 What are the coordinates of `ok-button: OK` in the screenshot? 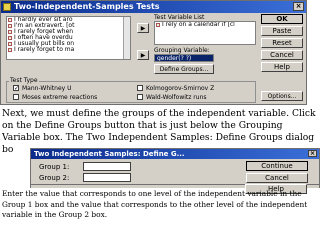 It's located at (282, 19).